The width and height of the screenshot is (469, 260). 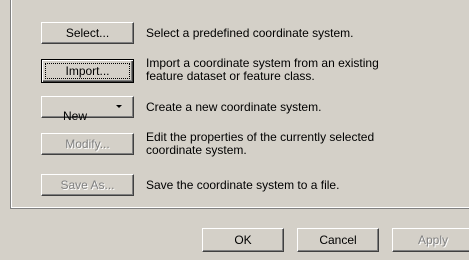 What do you see at coordinates (433, 240) in the screenshot?
I see `apply-button-label: Apply` at bounding box center [433, 240].